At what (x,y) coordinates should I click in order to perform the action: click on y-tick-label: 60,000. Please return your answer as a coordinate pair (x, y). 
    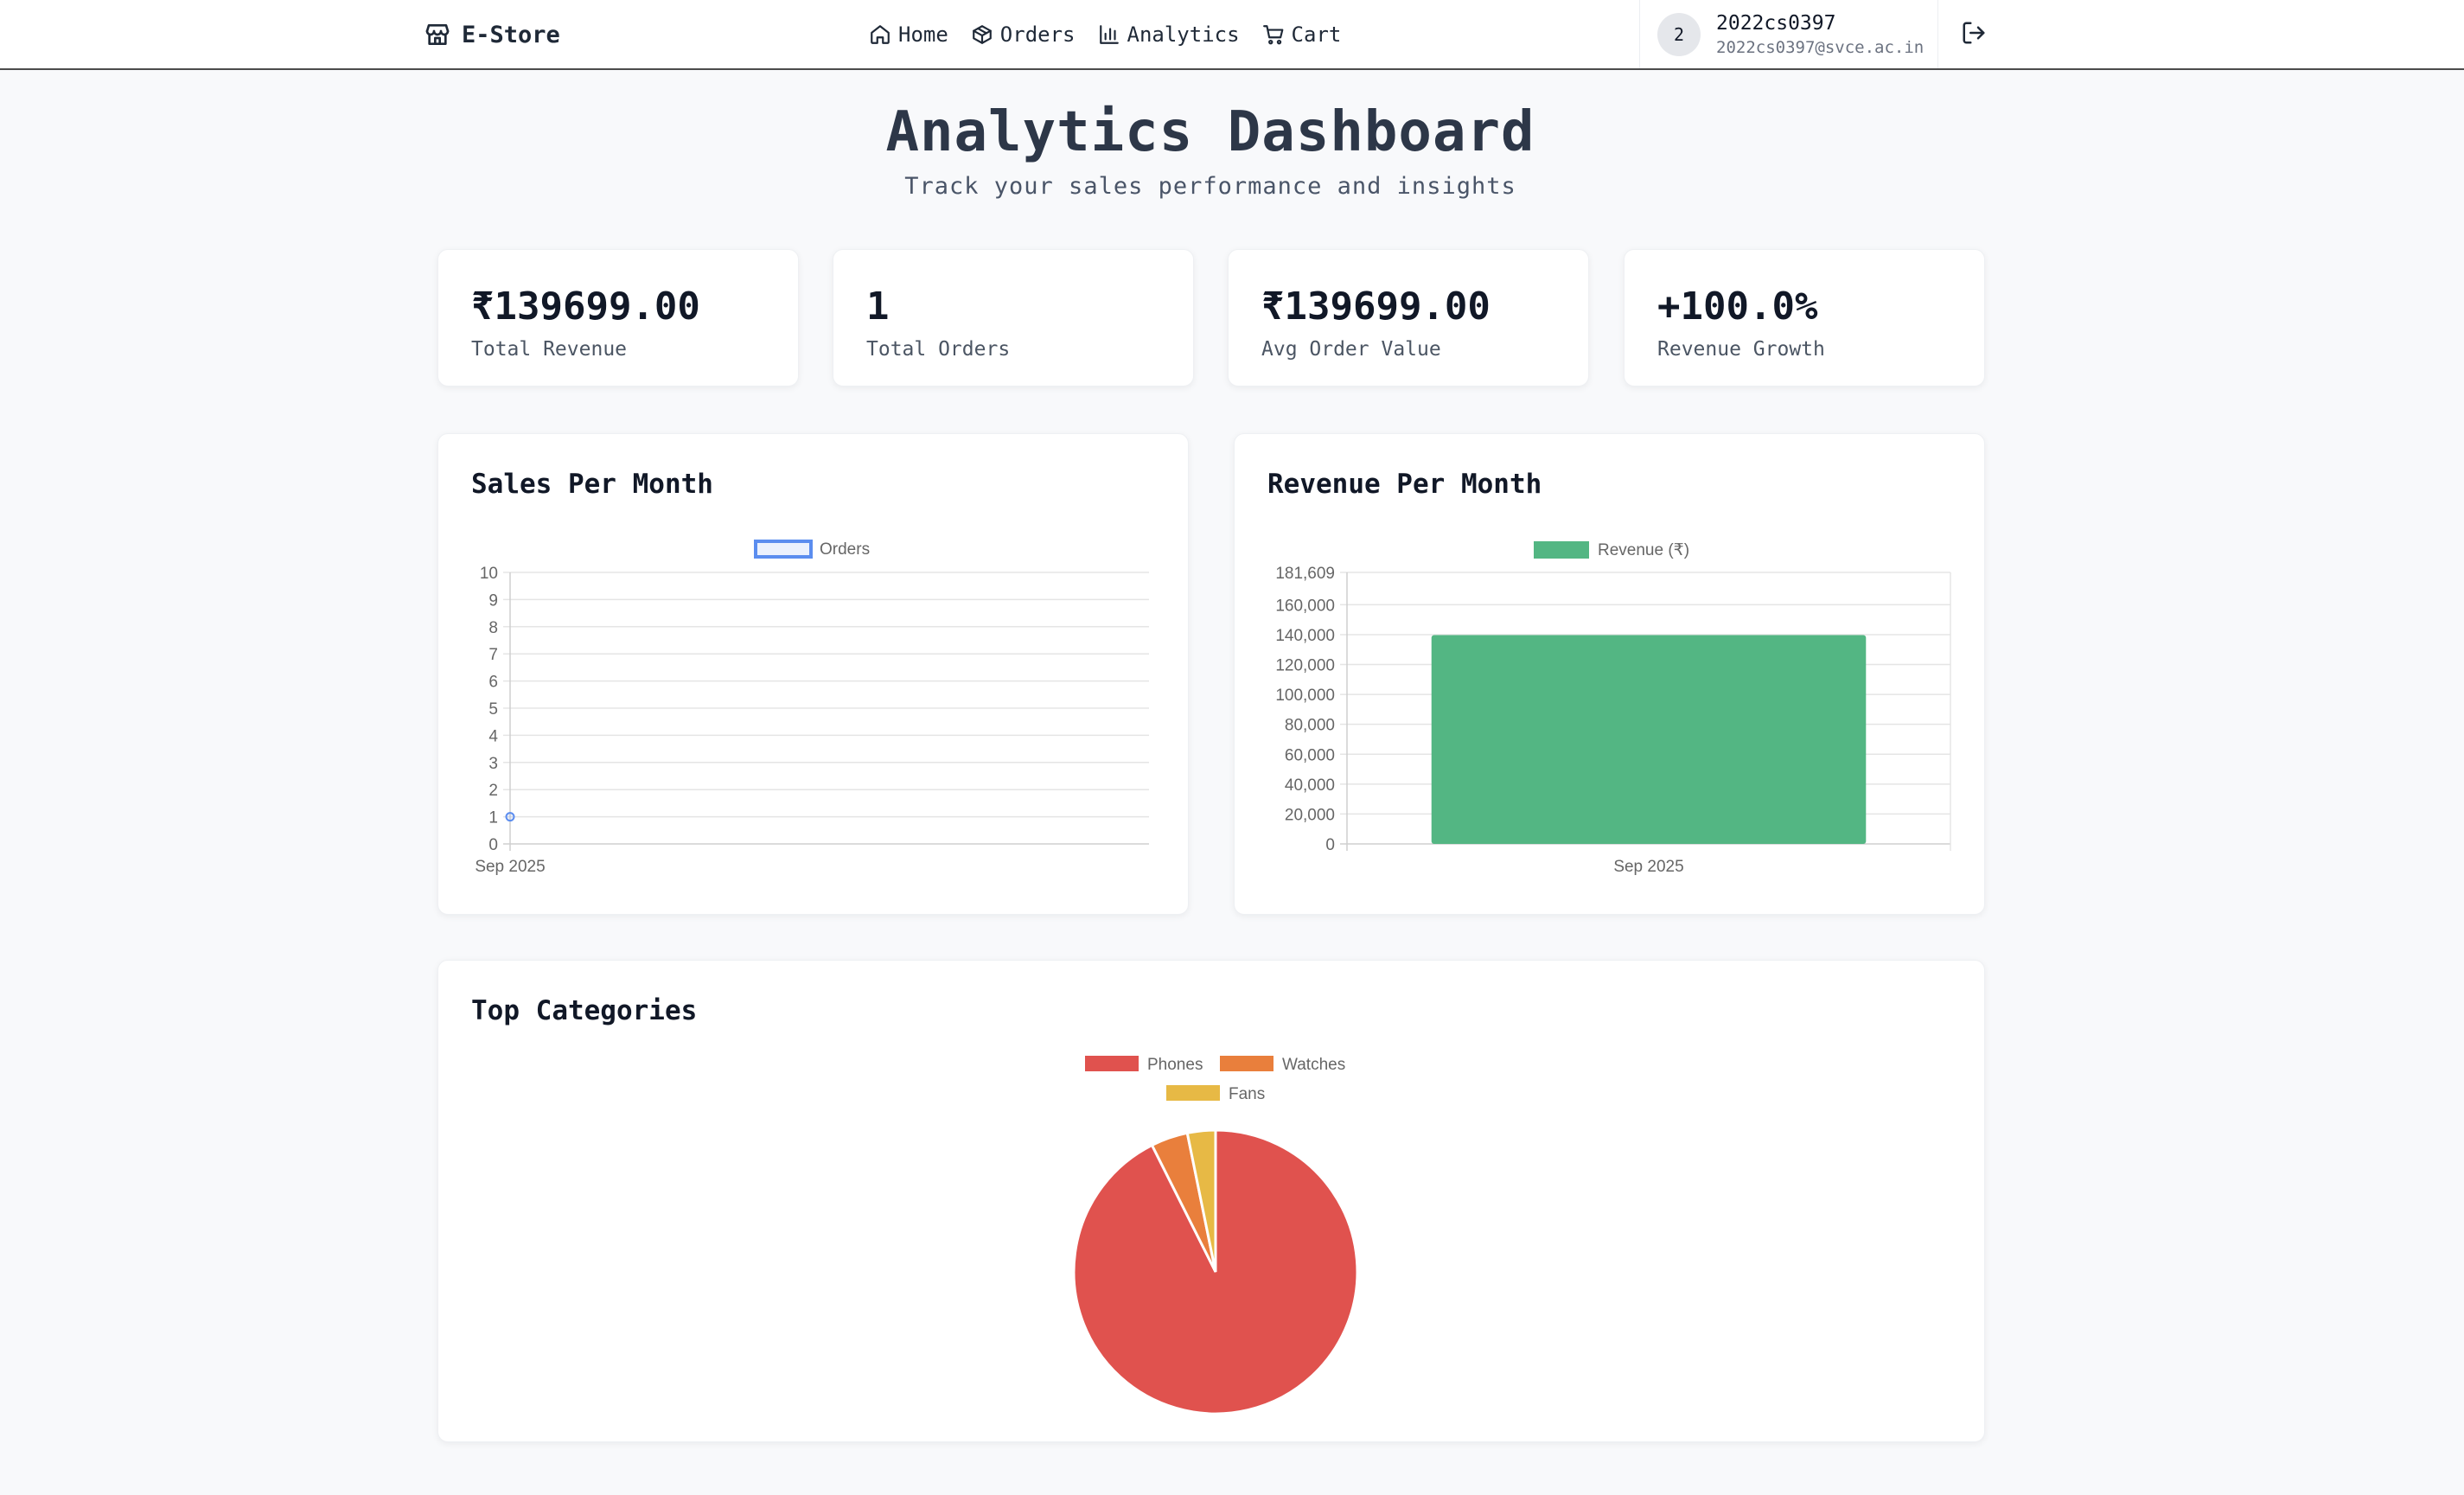
    Looking at the image, I should click on (1310, 755).